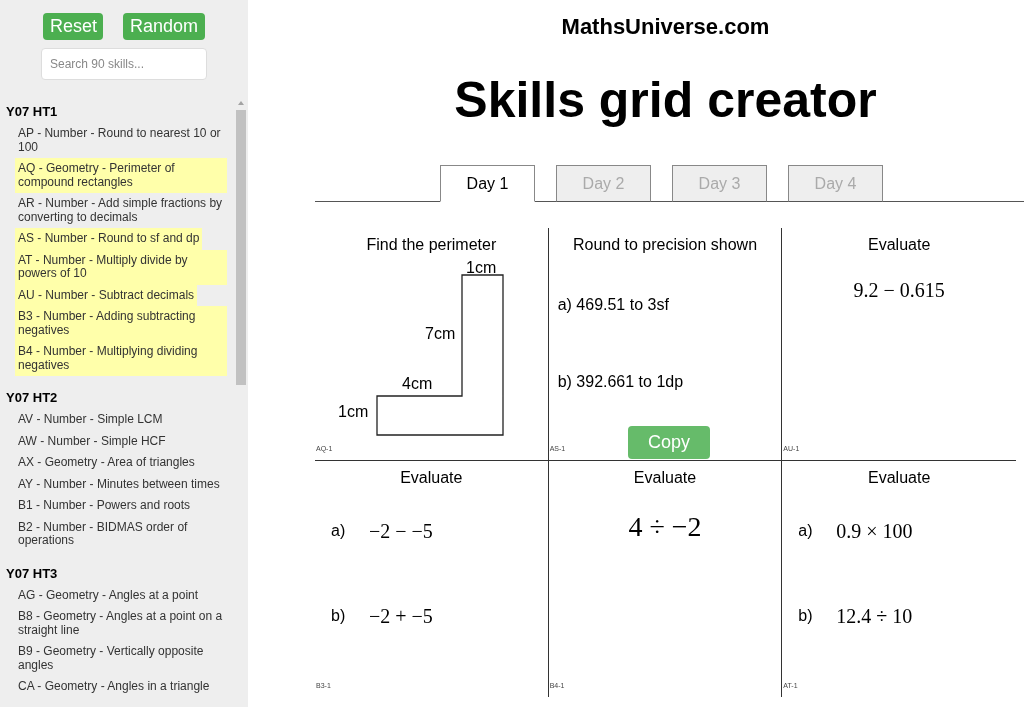 The height and width of the screenshot is (707, 1024). Describe the element at coordinates (106, 463) in the screenshot. I see `skill-item: AX - Geometry - Area of triangles` at that location.